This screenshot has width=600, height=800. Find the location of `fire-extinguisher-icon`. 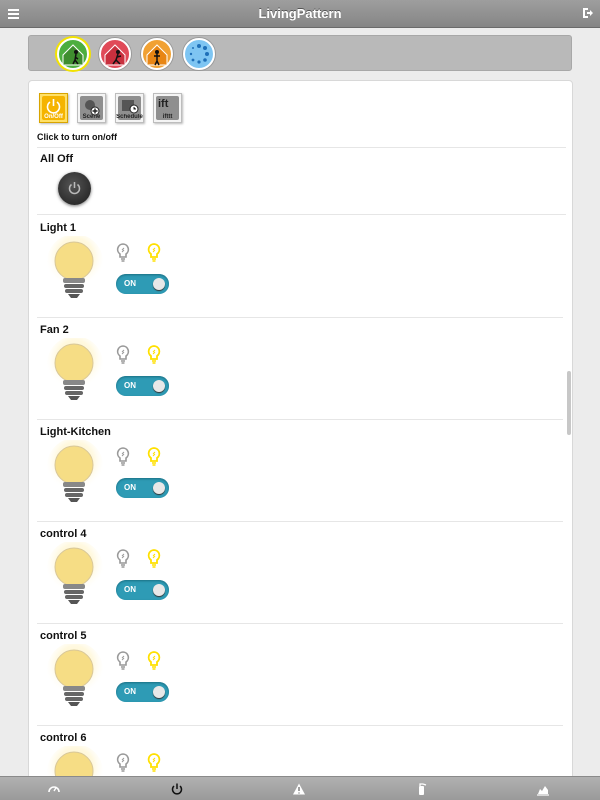

fire-extinguisher-icon is located at coordinates (421, 789).